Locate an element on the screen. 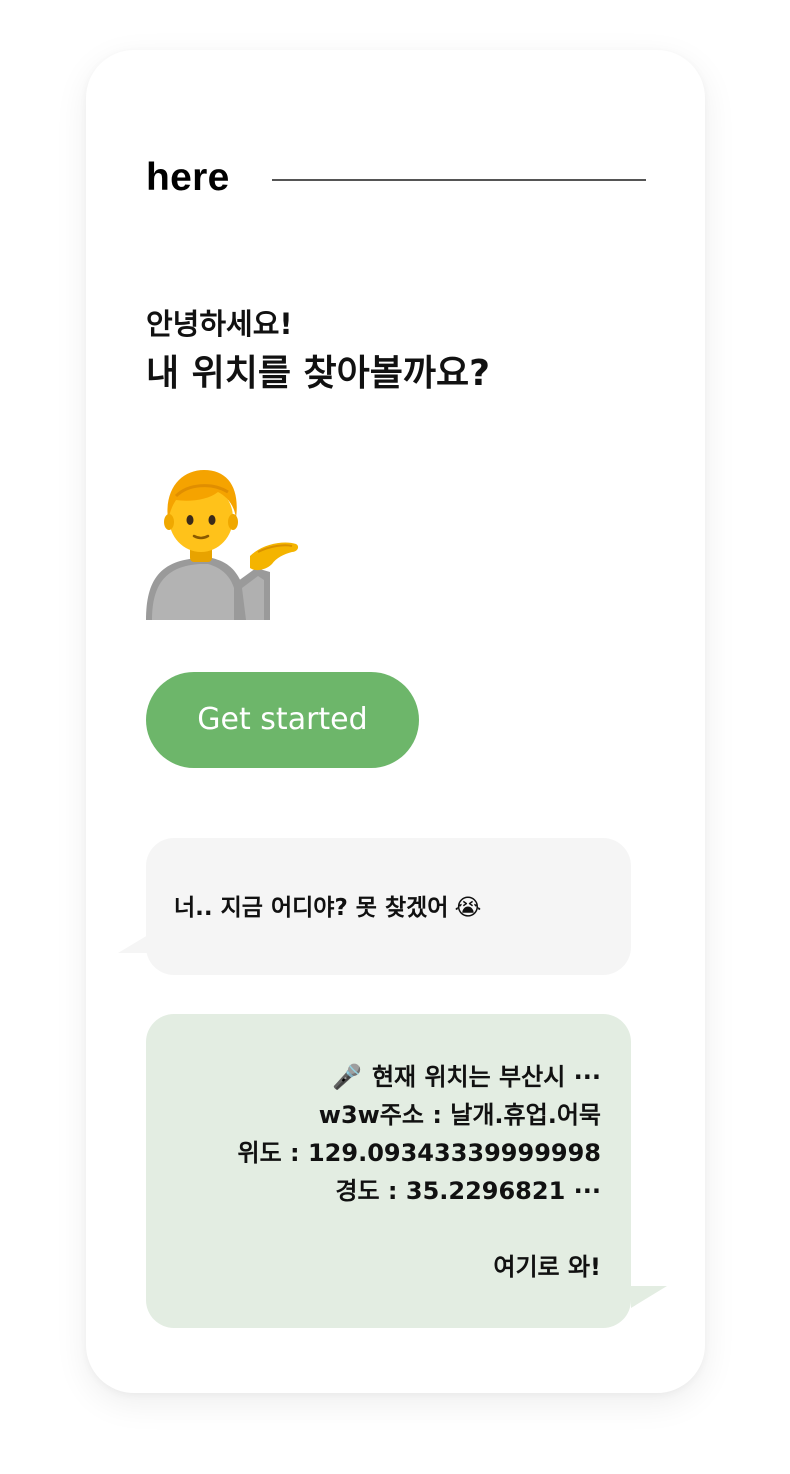  reply-w3w-address: w3w주소 : 날개.휴업.어묵 is located at coordinates (459, 1115).